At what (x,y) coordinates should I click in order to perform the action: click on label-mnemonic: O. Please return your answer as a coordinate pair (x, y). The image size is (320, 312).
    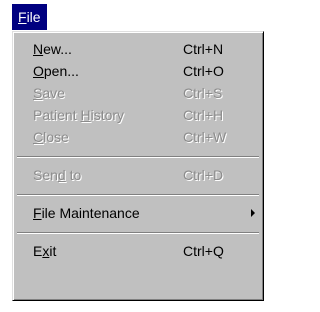
    Looking at the image, I should click on (38, 71).